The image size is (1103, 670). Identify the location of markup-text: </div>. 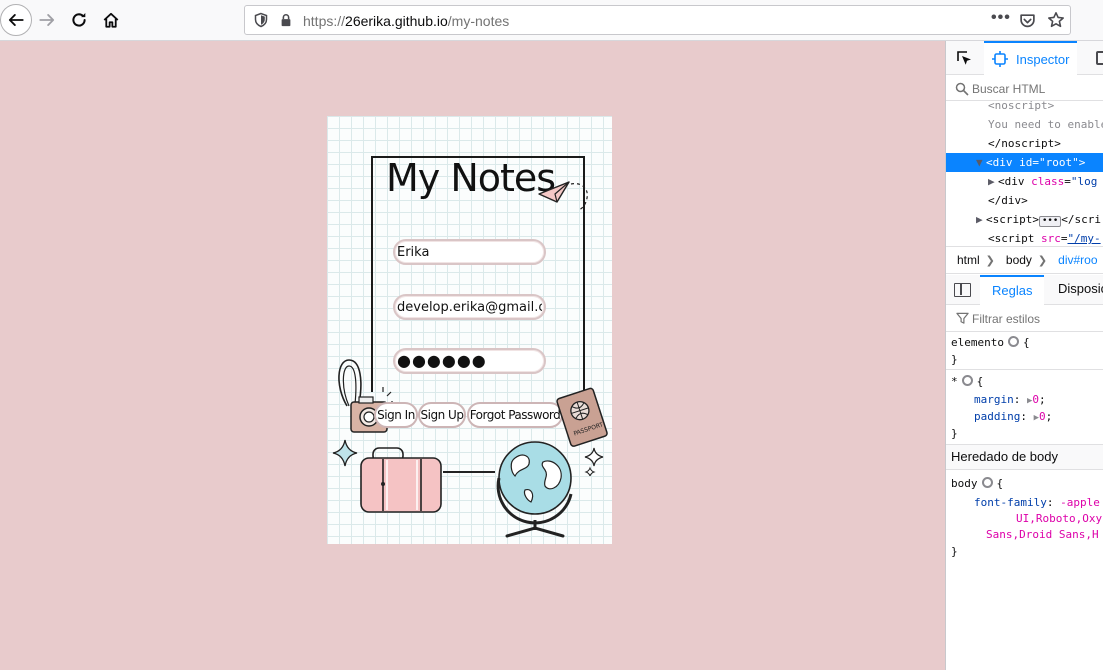
(1008, 200).